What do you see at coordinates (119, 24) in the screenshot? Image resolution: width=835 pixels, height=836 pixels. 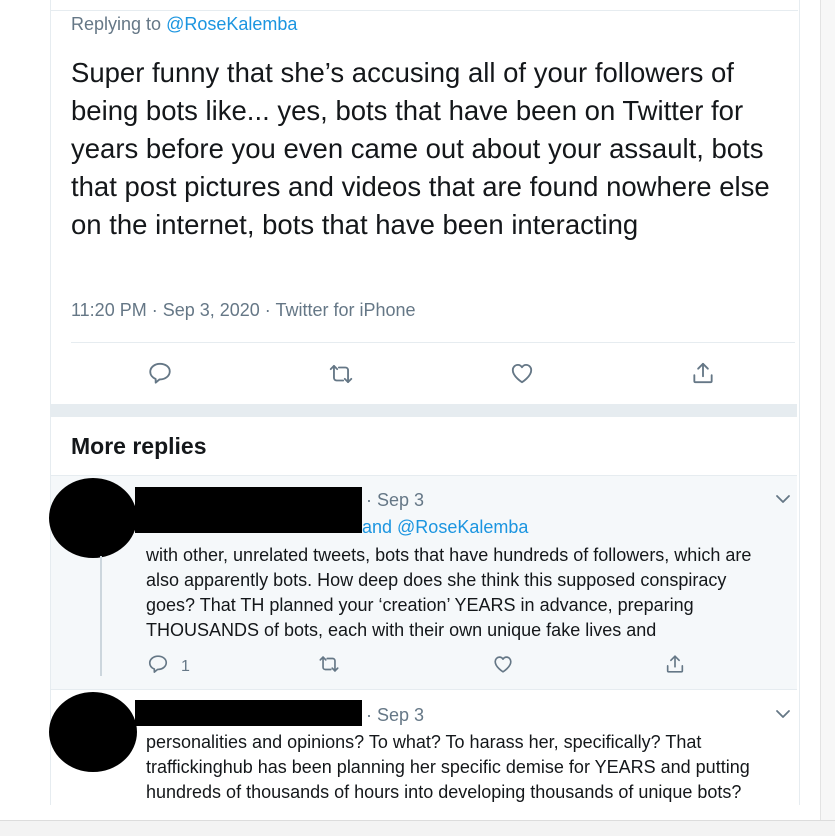 I see `replying-prefix: Replying to` at bounding box center [119, 24].